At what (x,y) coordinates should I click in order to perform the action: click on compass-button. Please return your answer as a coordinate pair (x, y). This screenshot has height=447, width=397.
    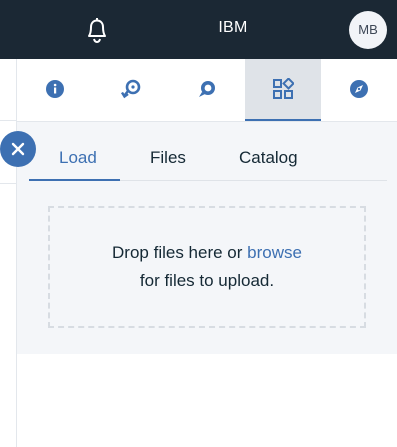
    Looking at the image, I should click on (359, 89).